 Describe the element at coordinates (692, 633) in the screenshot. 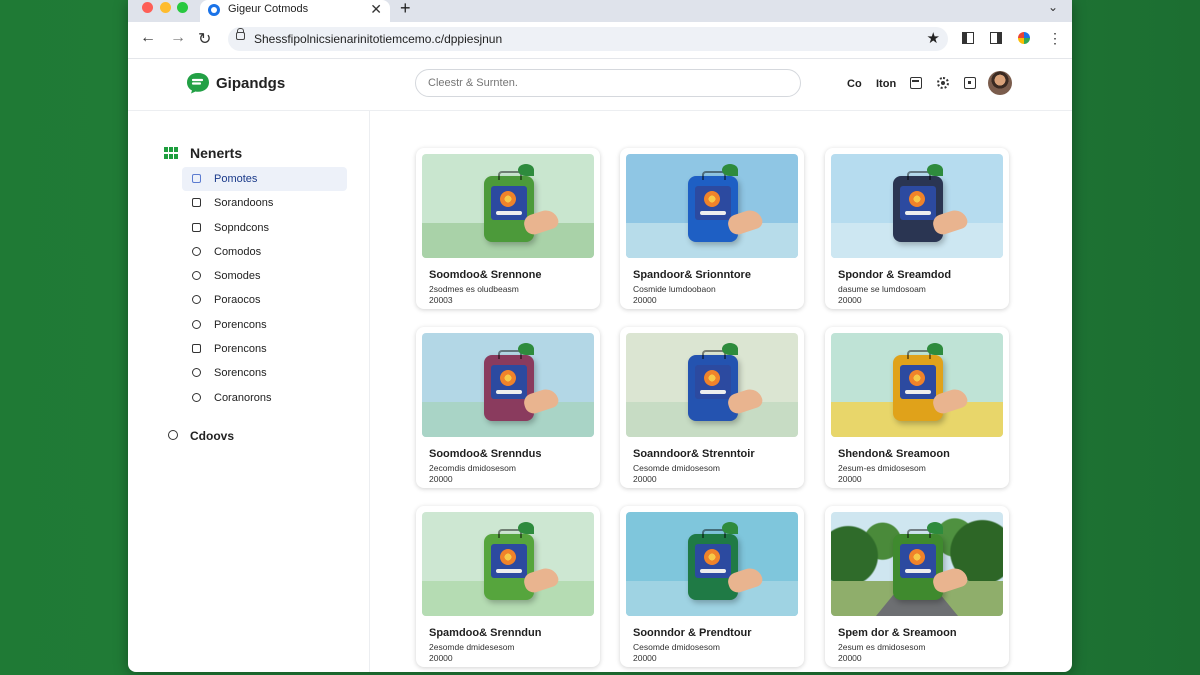

I see `product-title: Soonndor & Prendtour` at that location.